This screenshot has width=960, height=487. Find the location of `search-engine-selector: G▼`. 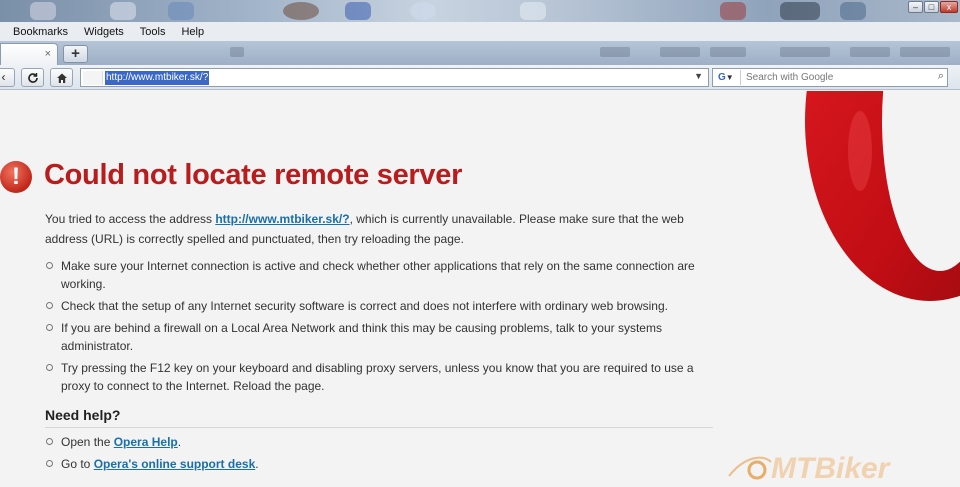

search-engine-selector: G▼ is located at coordinates (728, 77).